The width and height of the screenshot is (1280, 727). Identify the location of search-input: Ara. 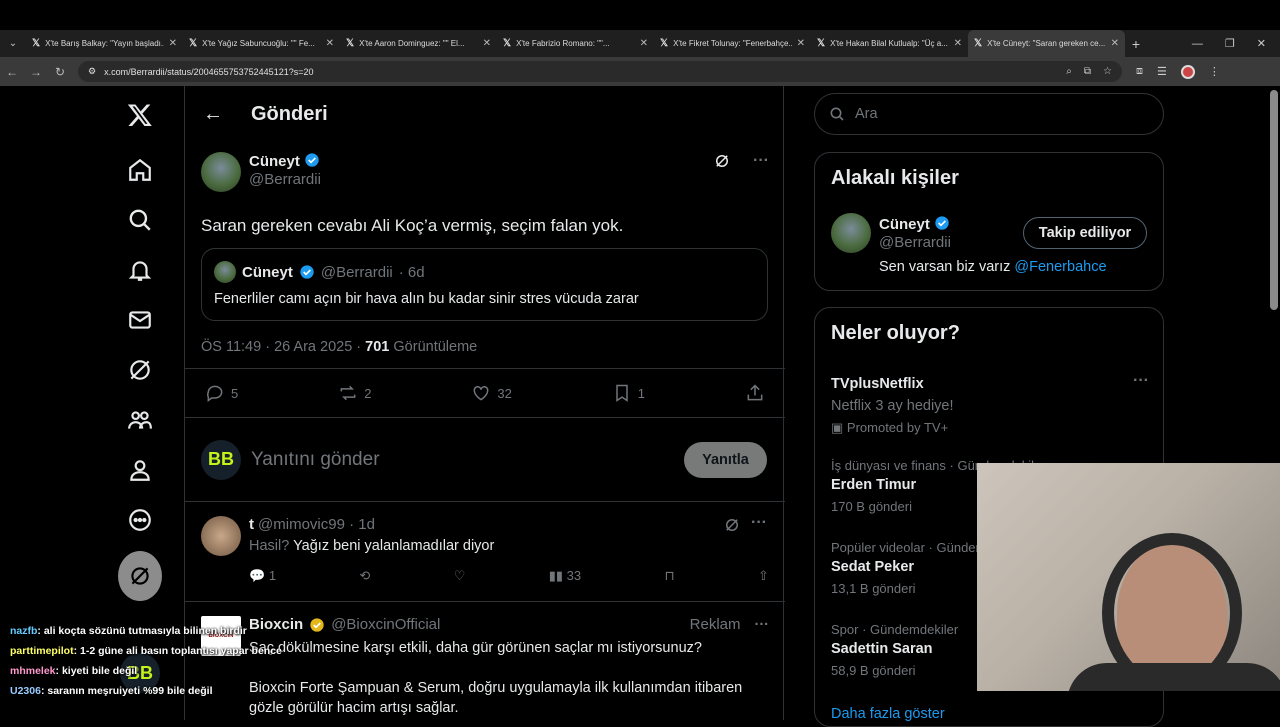
(989, 114).